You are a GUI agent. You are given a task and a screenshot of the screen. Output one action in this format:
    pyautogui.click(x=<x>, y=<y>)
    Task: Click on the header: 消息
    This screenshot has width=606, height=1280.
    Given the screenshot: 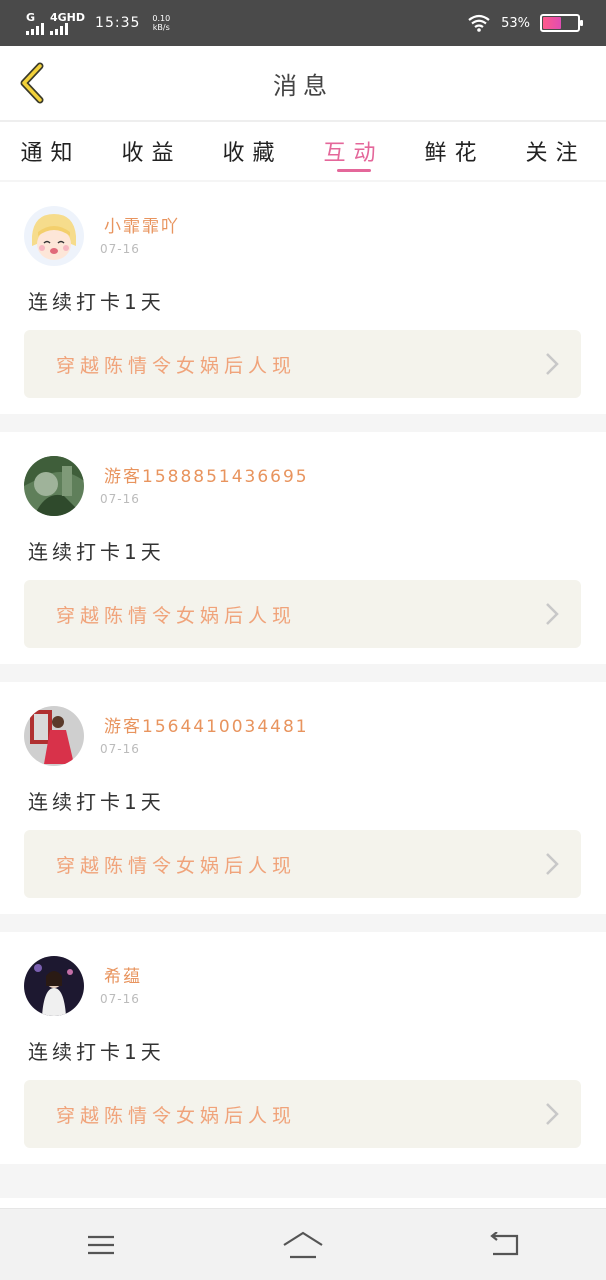 What is the action you would take?
    pyautogui.click(x=303, y=83)
    